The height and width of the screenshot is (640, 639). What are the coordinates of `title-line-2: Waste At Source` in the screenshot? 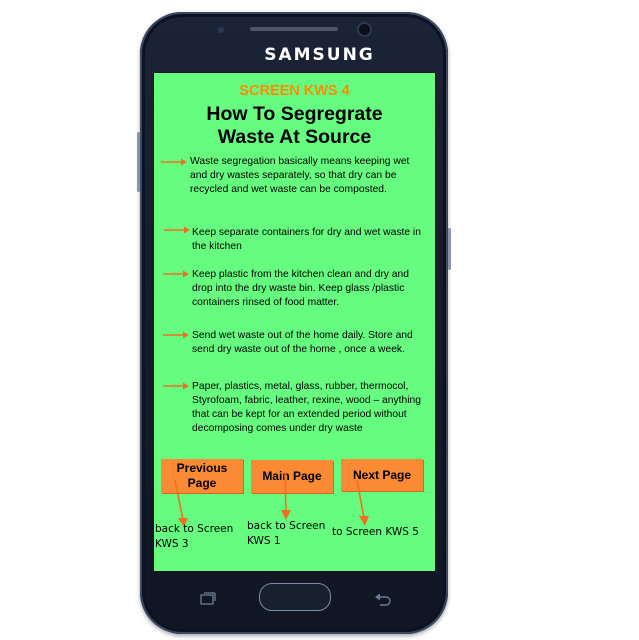 It's located at (294, 137).